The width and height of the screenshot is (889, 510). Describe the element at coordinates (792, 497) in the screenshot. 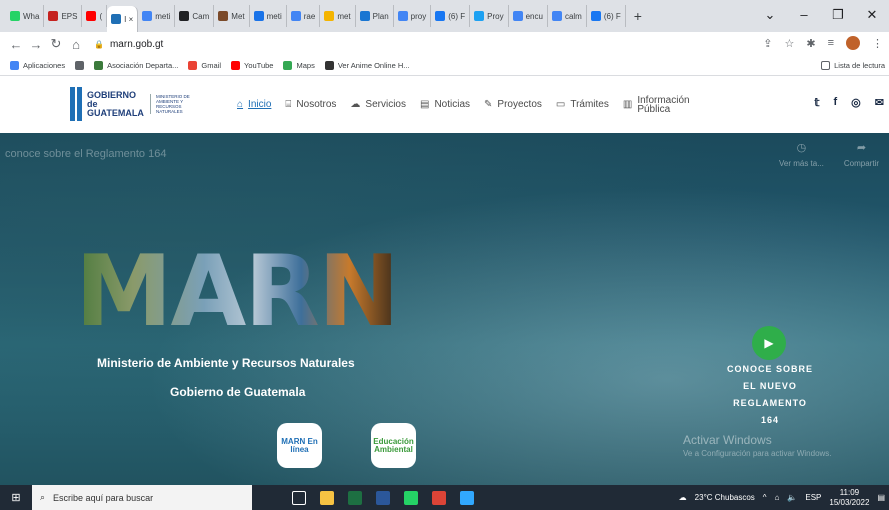

I see `volume-icon: 🔈` at that location.